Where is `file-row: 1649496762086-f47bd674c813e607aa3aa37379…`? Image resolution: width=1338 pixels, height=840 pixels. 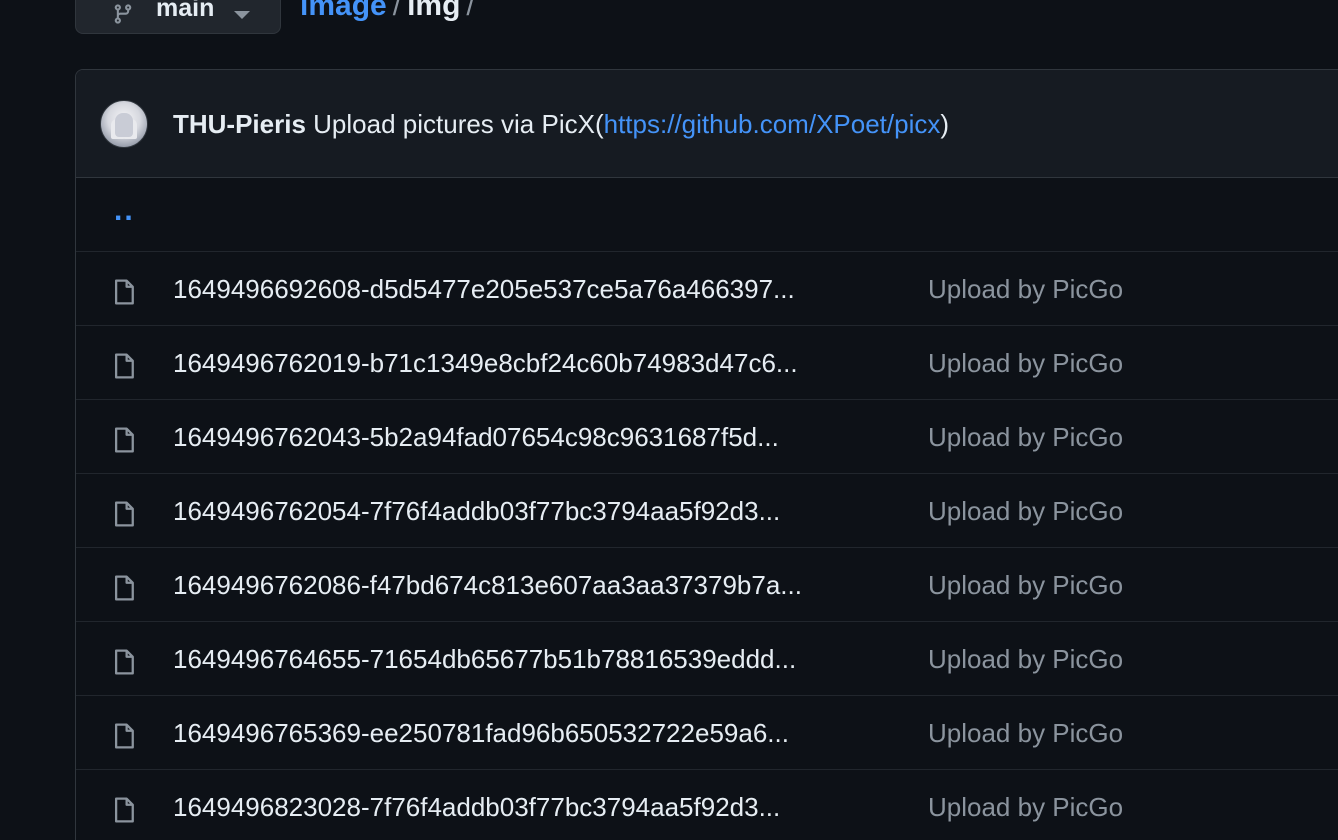 file-row: 1649496762086-f47bd674c813e607aa3aa37379… is located at coordinates (707, 585).